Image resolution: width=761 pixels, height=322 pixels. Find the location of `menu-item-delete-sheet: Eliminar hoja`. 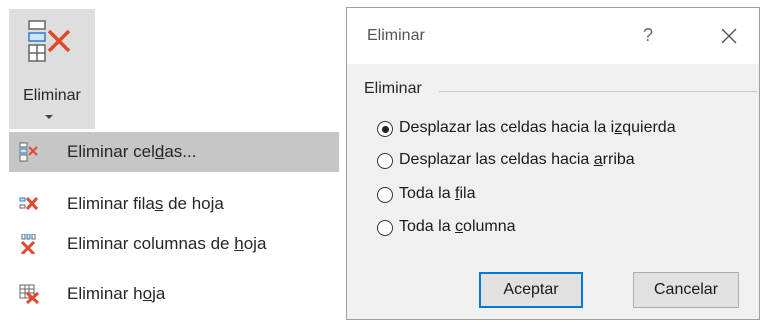

menu-item-delete-sheet: Eliminar hoja is located at coordinates (174, 294).